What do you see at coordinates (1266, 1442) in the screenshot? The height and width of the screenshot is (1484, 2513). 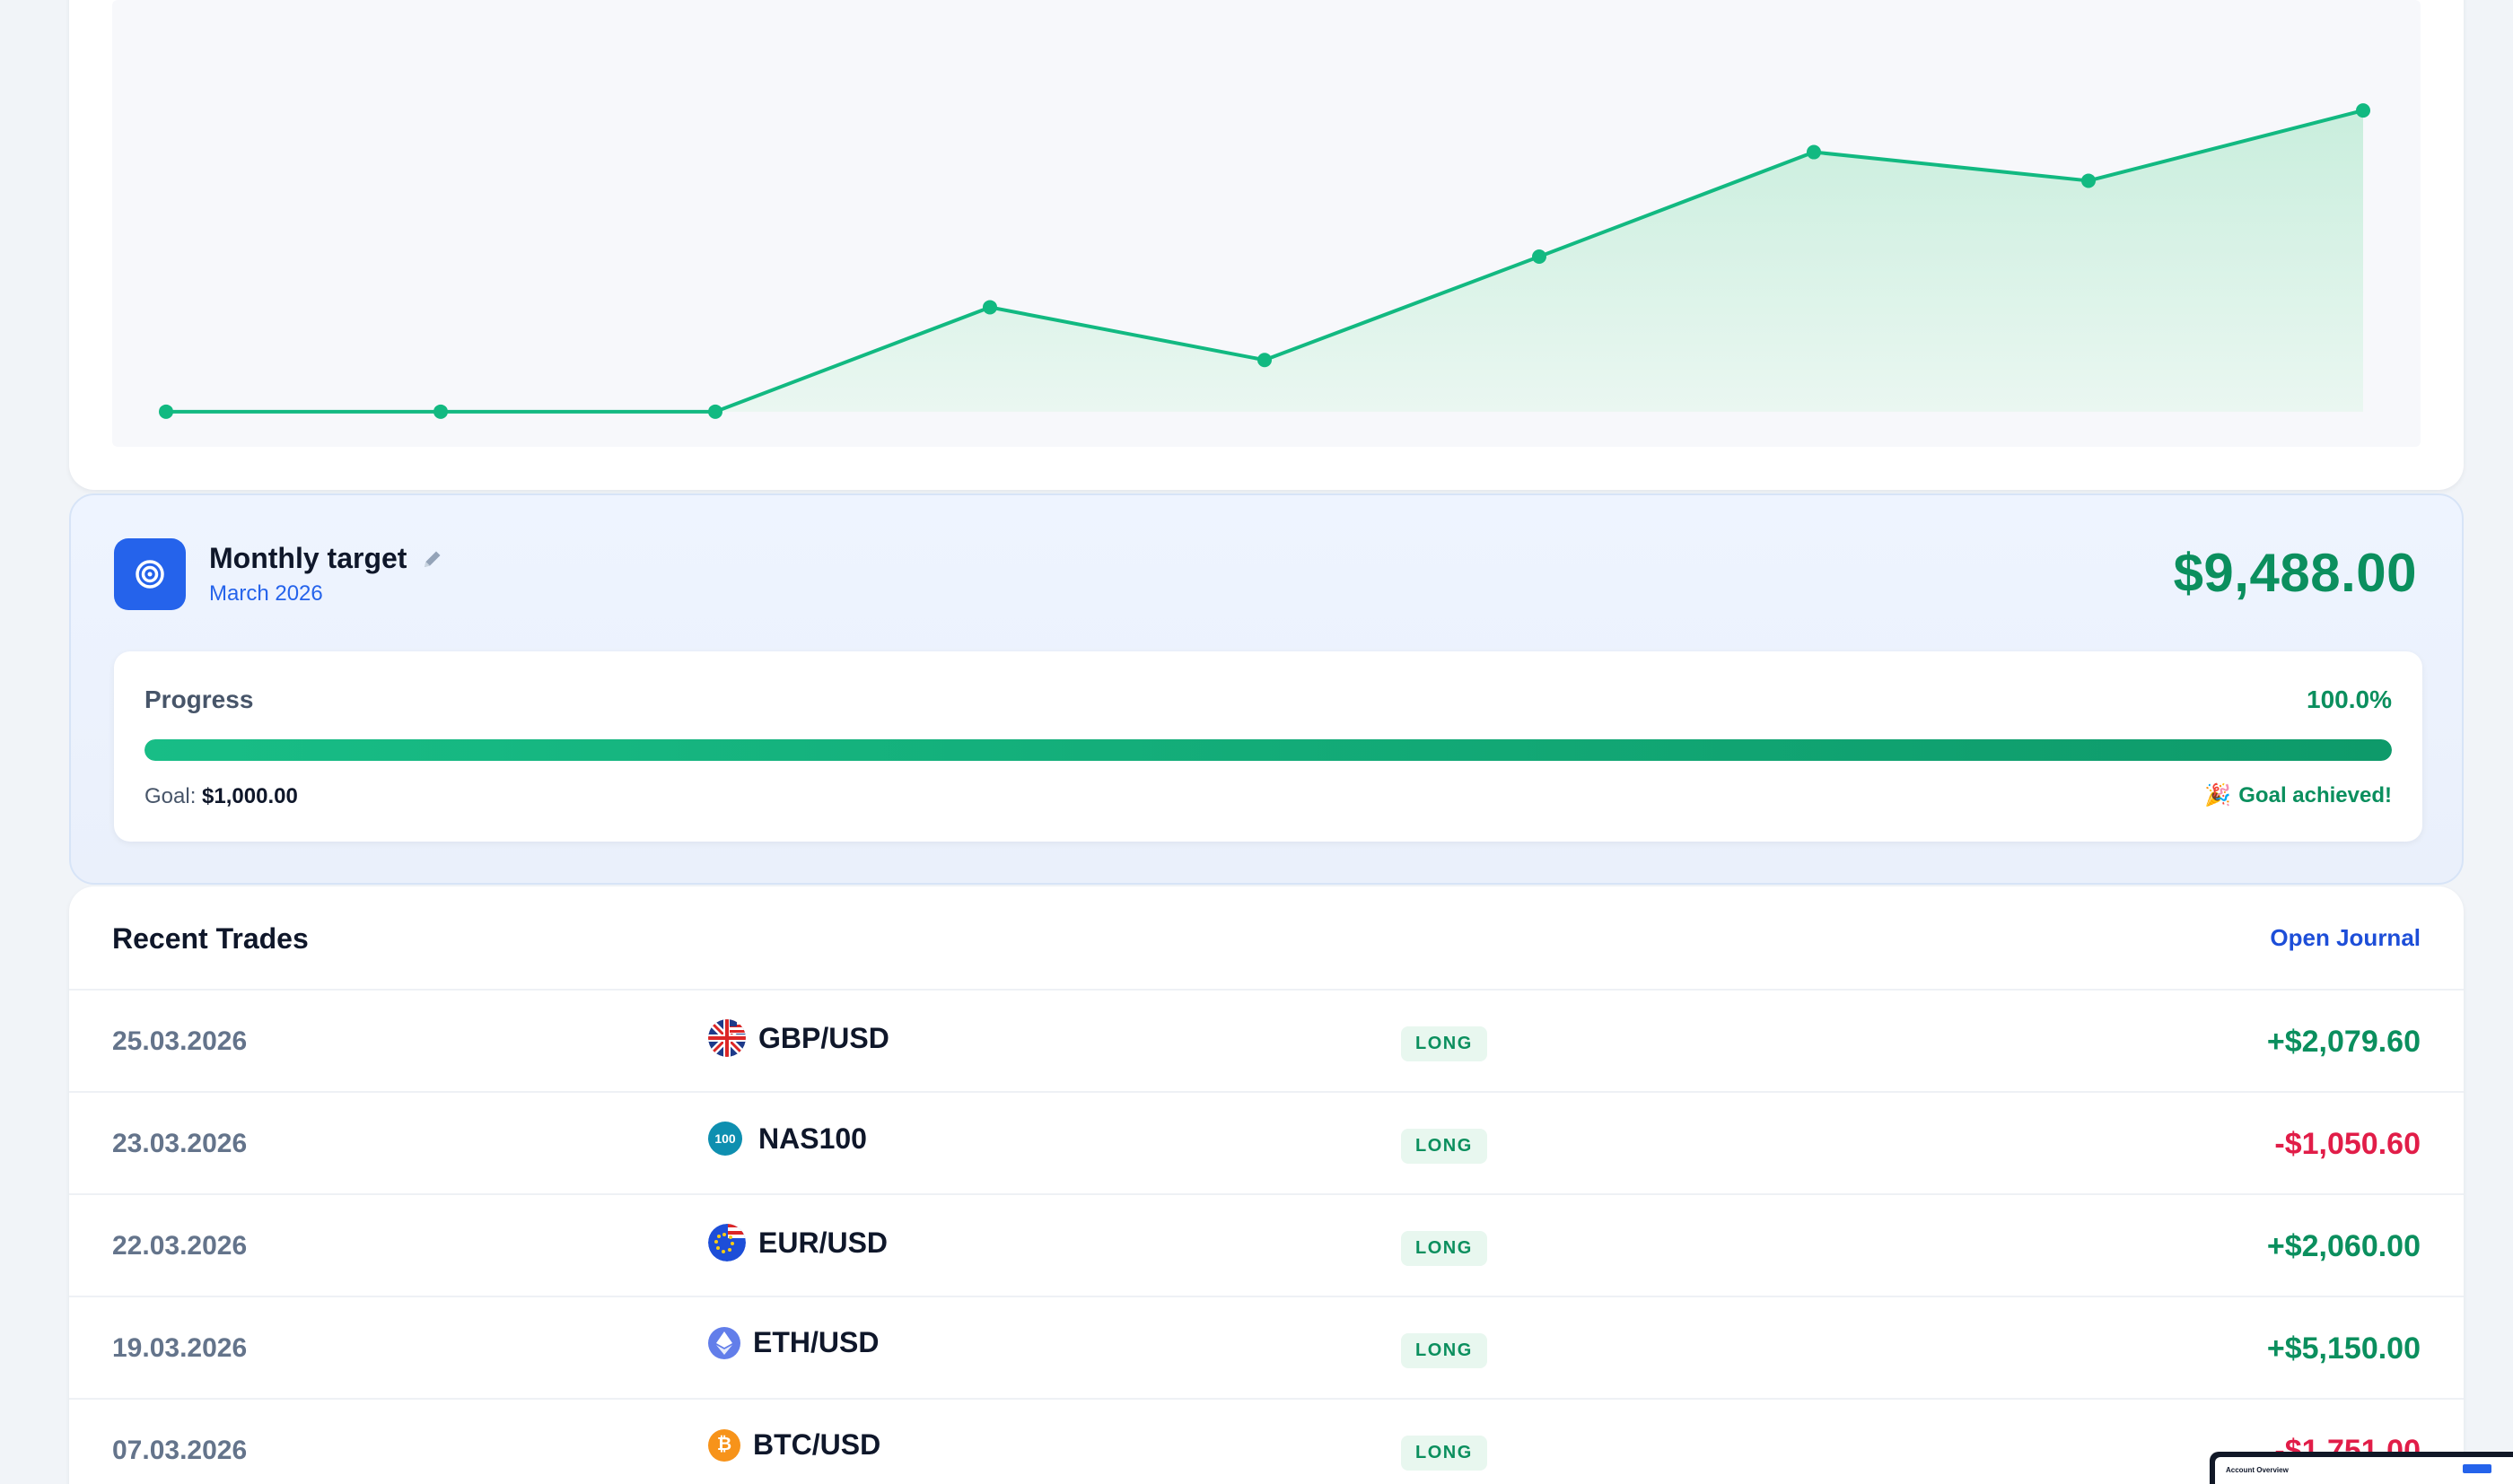 I see `trade-row: 07.03.2026 ₿ BTC/USD LONG -$1,751.00` at bounding box center [1266, 1442].